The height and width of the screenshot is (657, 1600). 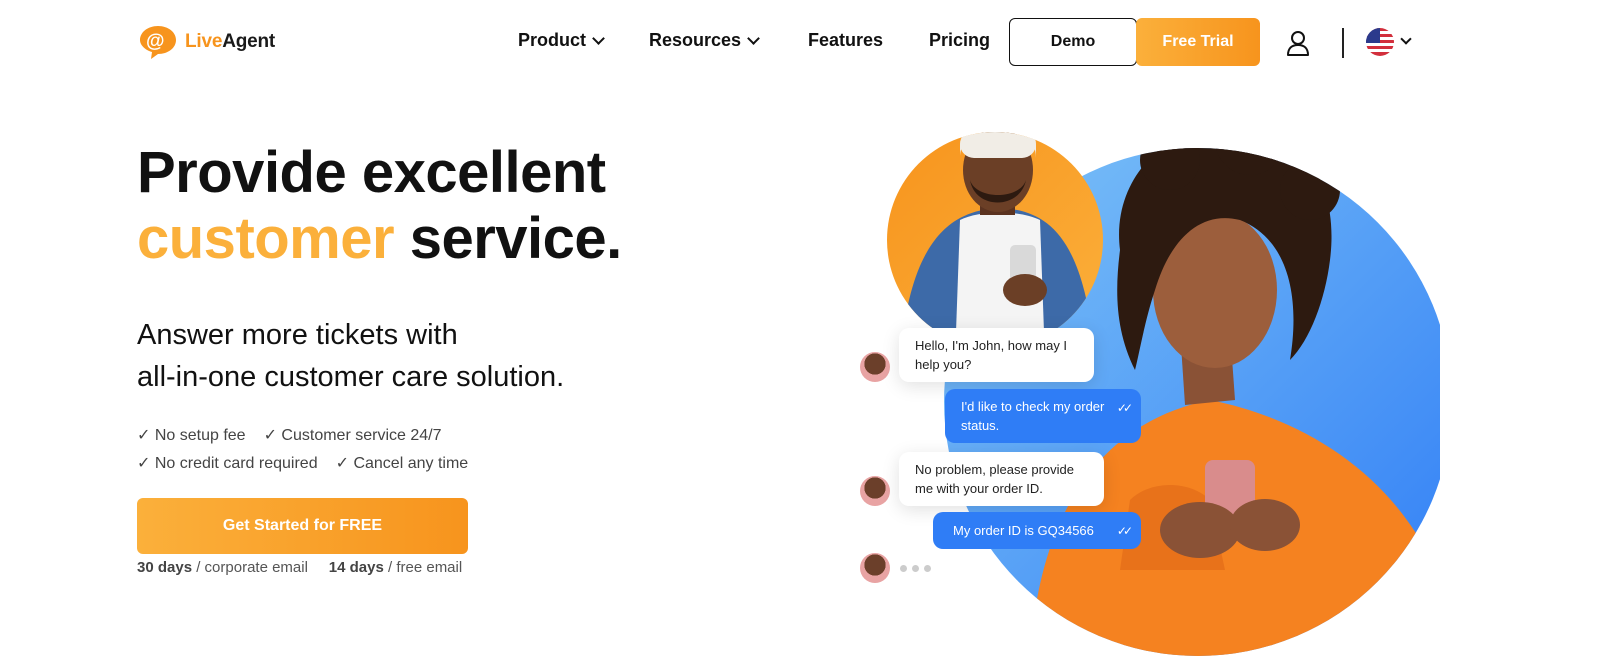 I want to click on chat-message-customer: My order ID is GQ34566 ✓✓, so click(x=1037, y=530).